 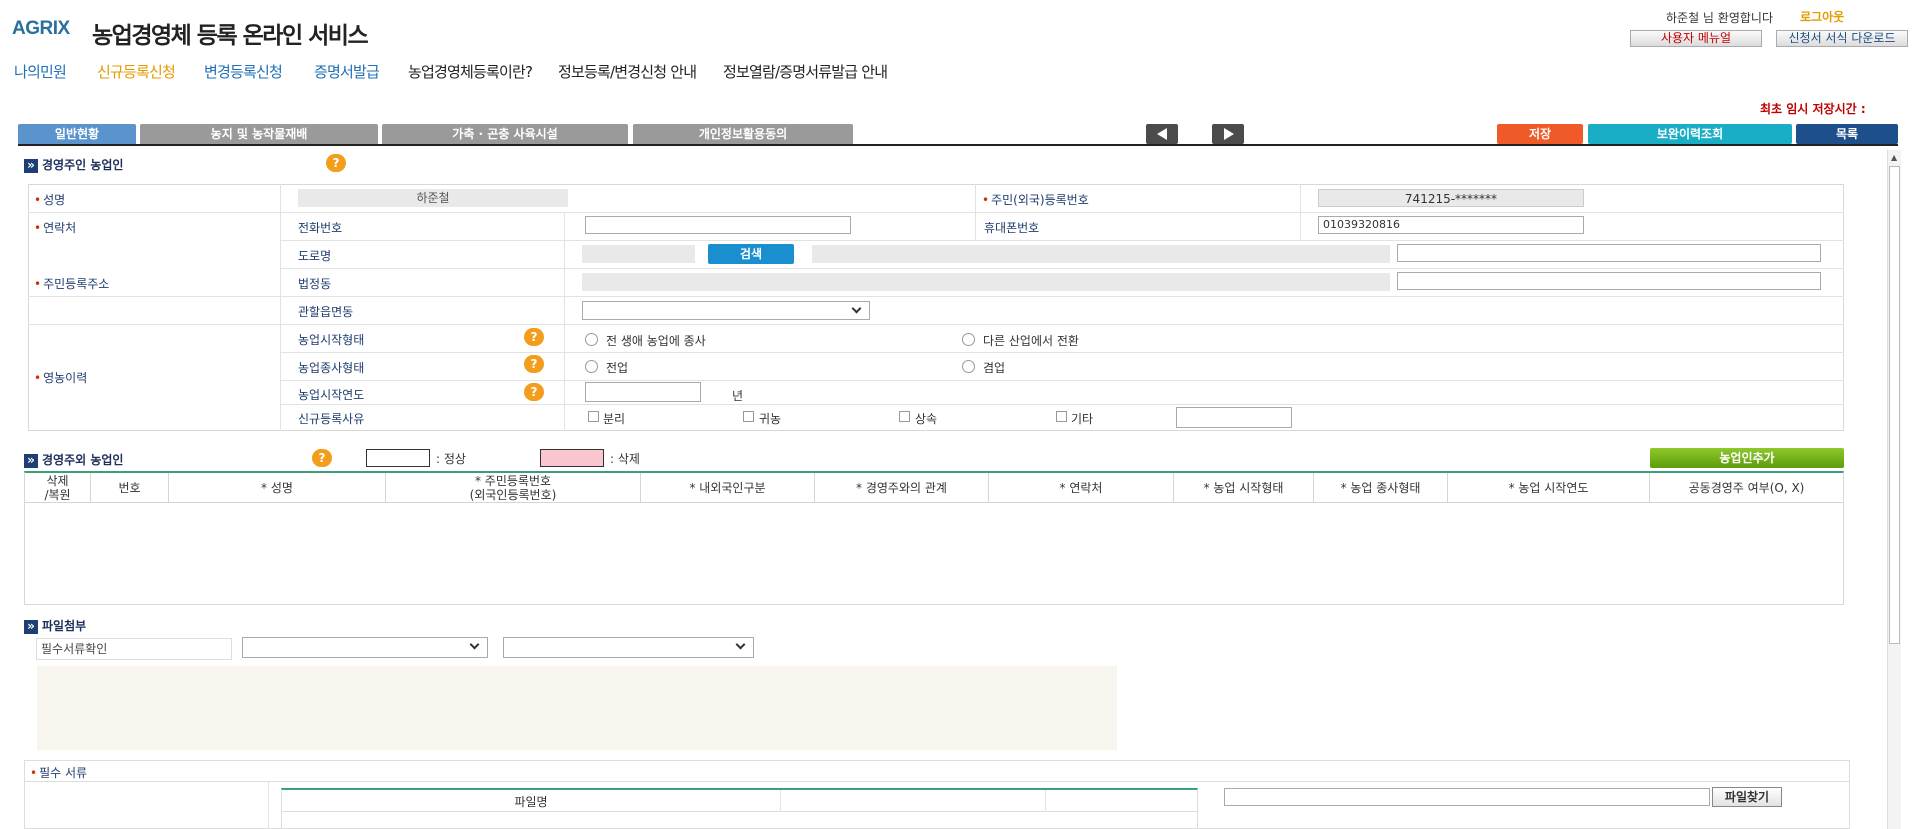 What do you see at coordinates (1035, 199) in the screenshot?
I see `rrn-label: 주민(외국)등록번호` at bounding box center [1035, 199].